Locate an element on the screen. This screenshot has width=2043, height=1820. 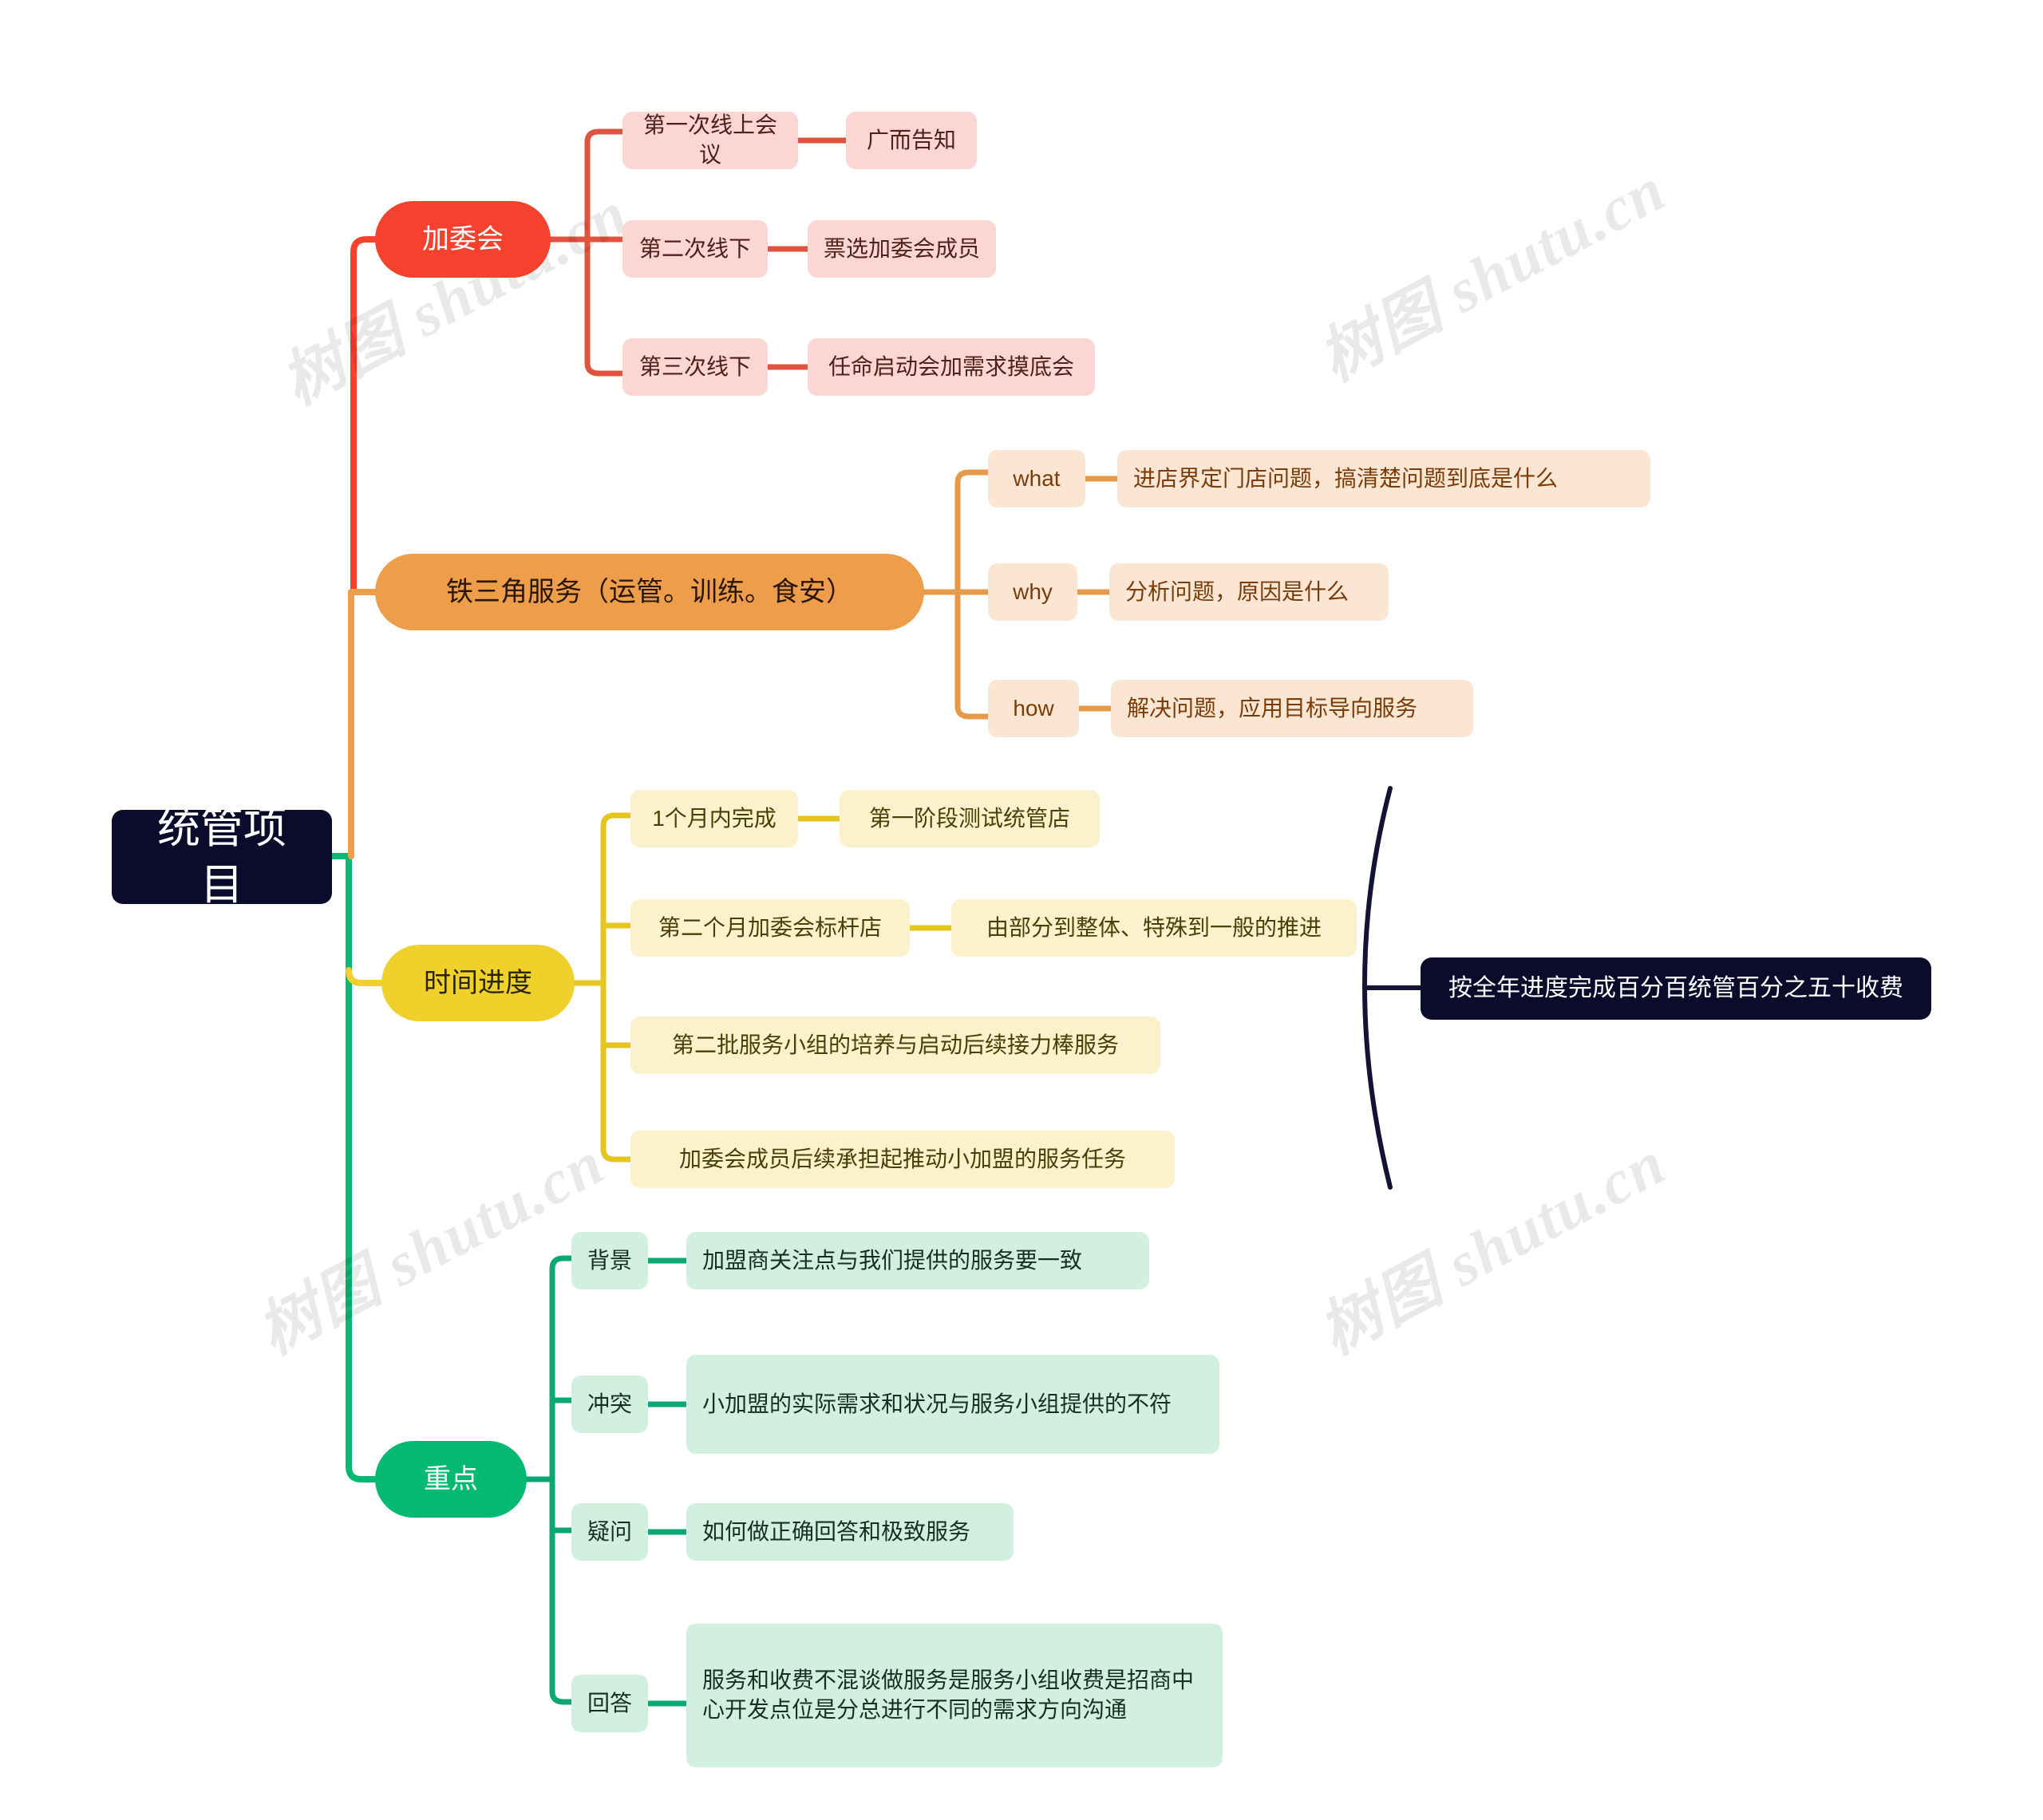
sub-node-jwh-1: 第一次线上会议 is located at coordinates (710, 140).